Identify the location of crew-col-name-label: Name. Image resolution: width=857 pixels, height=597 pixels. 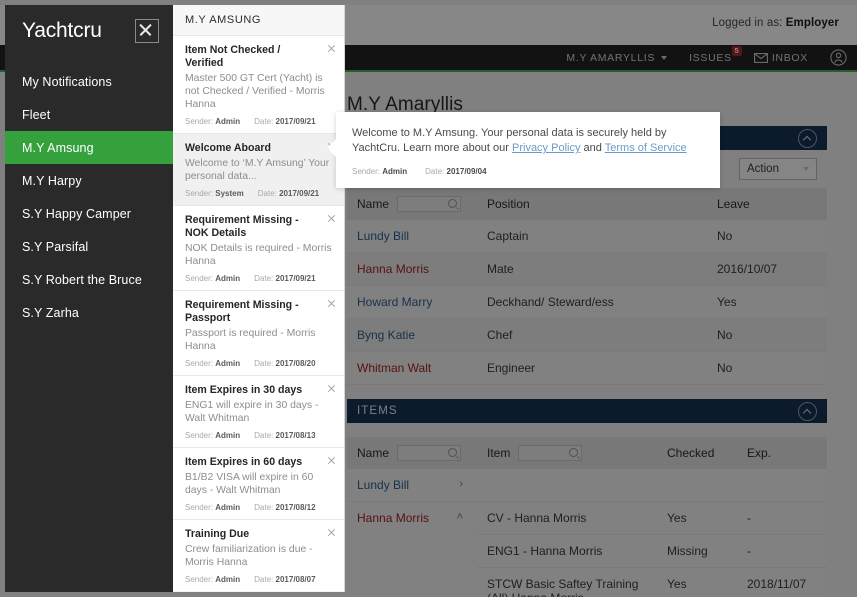
(373, 204).